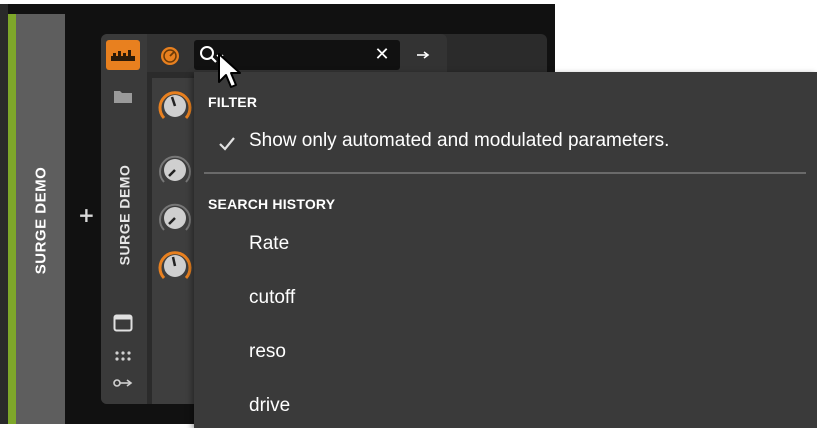 The width and height of the screenshot is (817, 428). I want to click on clear-search-icon: ✕, so click(382, 54).